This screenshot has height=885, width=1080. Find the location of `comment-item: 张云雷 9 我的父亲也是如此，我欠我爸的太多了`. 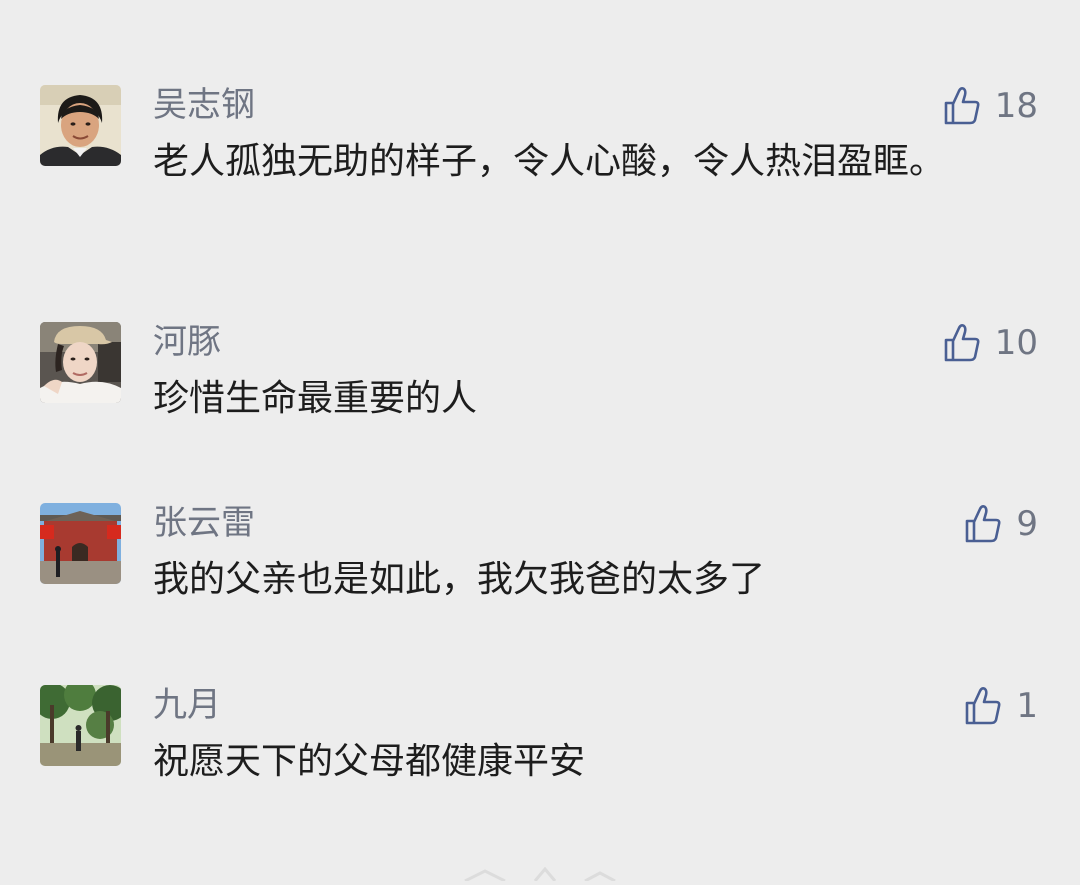

comment-item: 张云雷 9 我的父亲也是如此，我欠我爸的太多了 is located at coordinates (540, 553).